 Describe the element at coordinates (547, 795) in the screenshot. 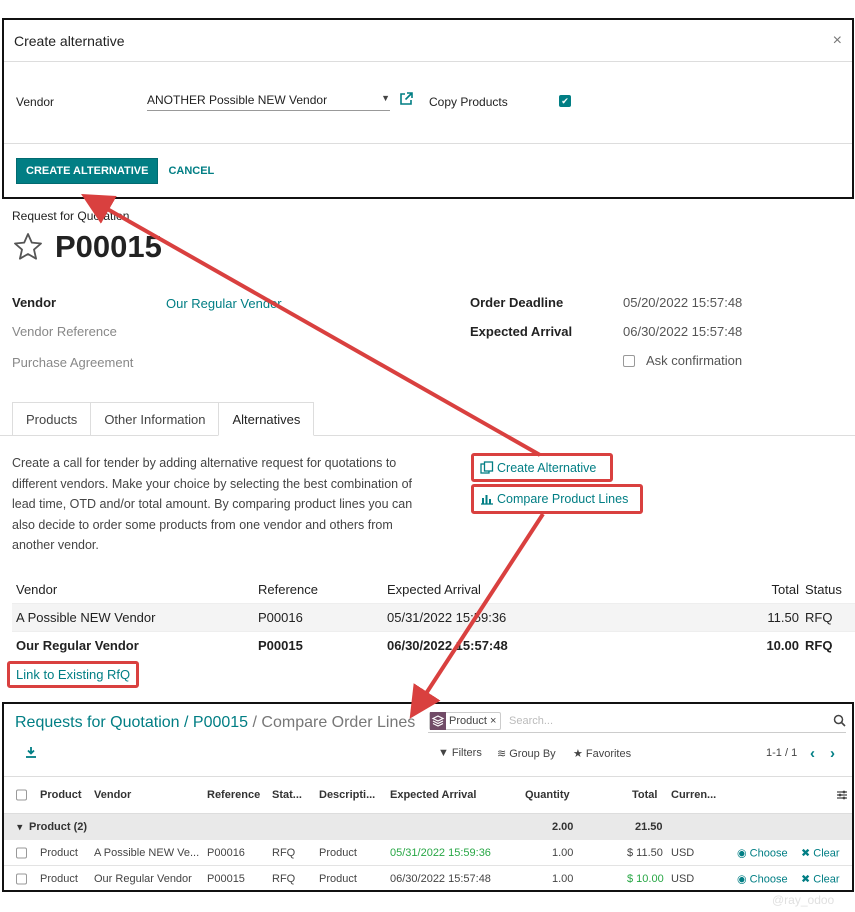

I see `col-quantity: Quantity` at that location.